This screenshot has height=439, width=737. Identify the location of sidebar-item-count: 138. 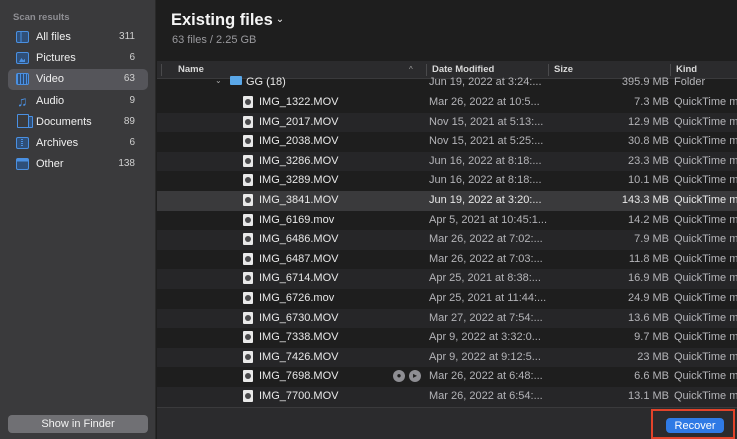
(126, 163).